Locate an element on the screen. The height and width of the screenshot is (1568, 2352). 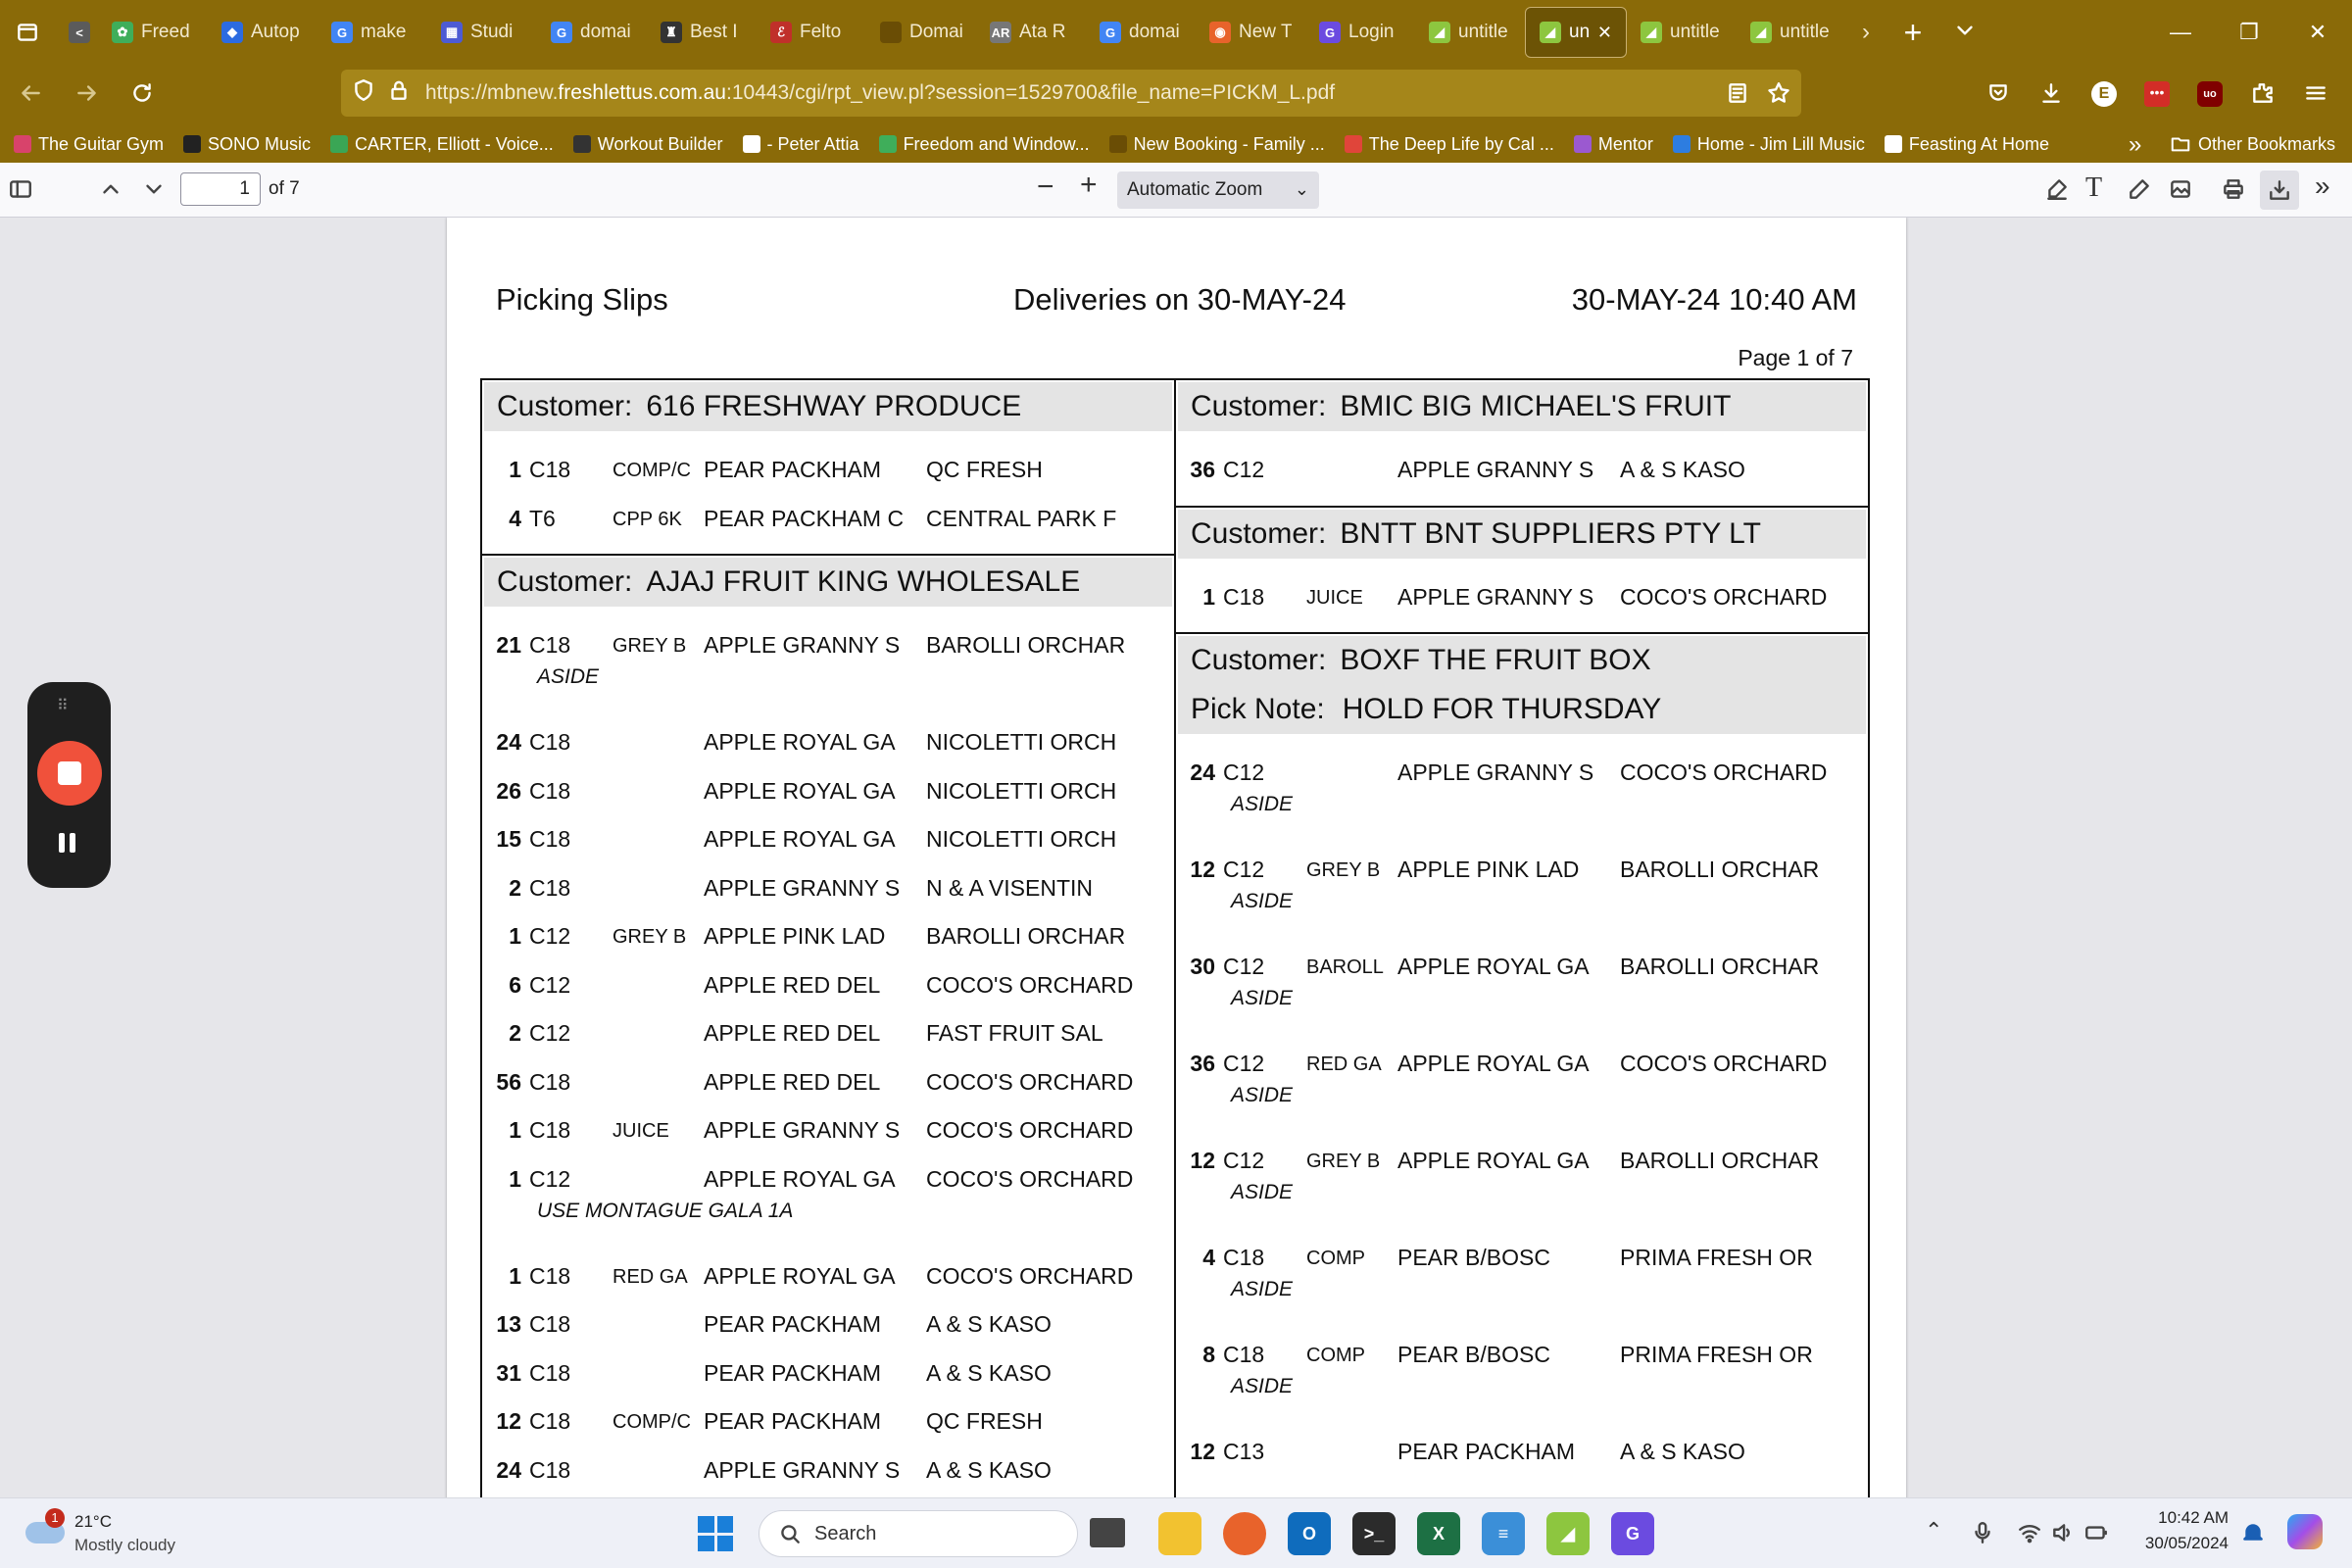
save-pdf-icon is located at coordinates (2279, 190).